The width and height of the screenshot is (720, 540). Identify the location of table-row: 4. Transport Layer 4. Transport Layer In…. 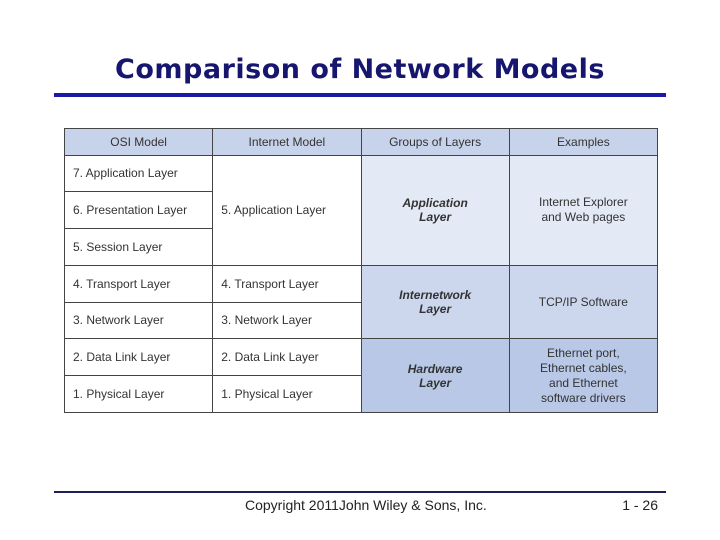
(361, 302).